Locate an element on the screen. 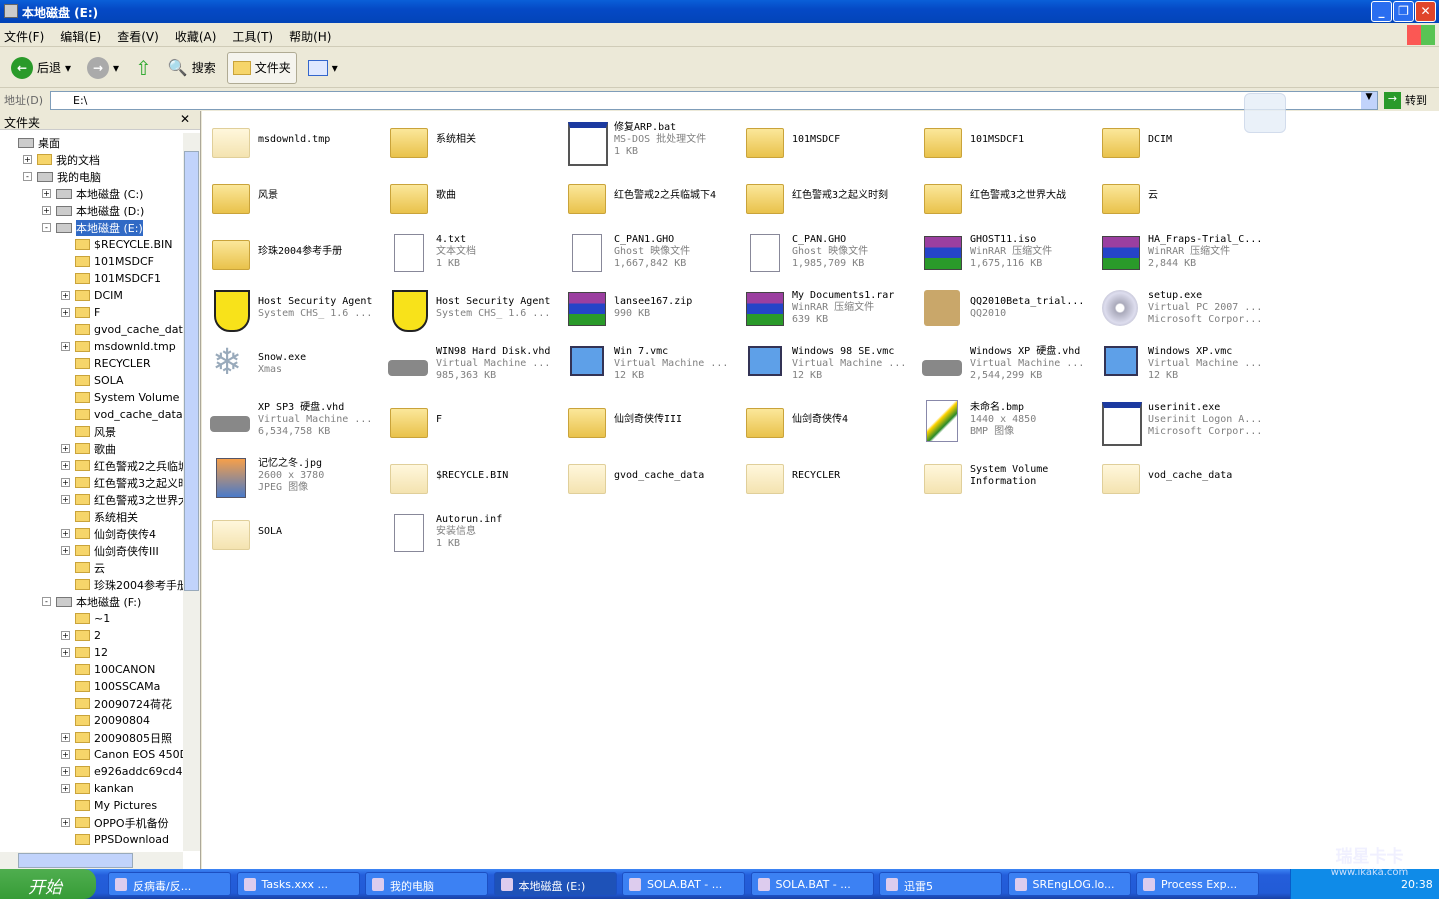  tree-item: 风景 is located at coordinates (88, 431).